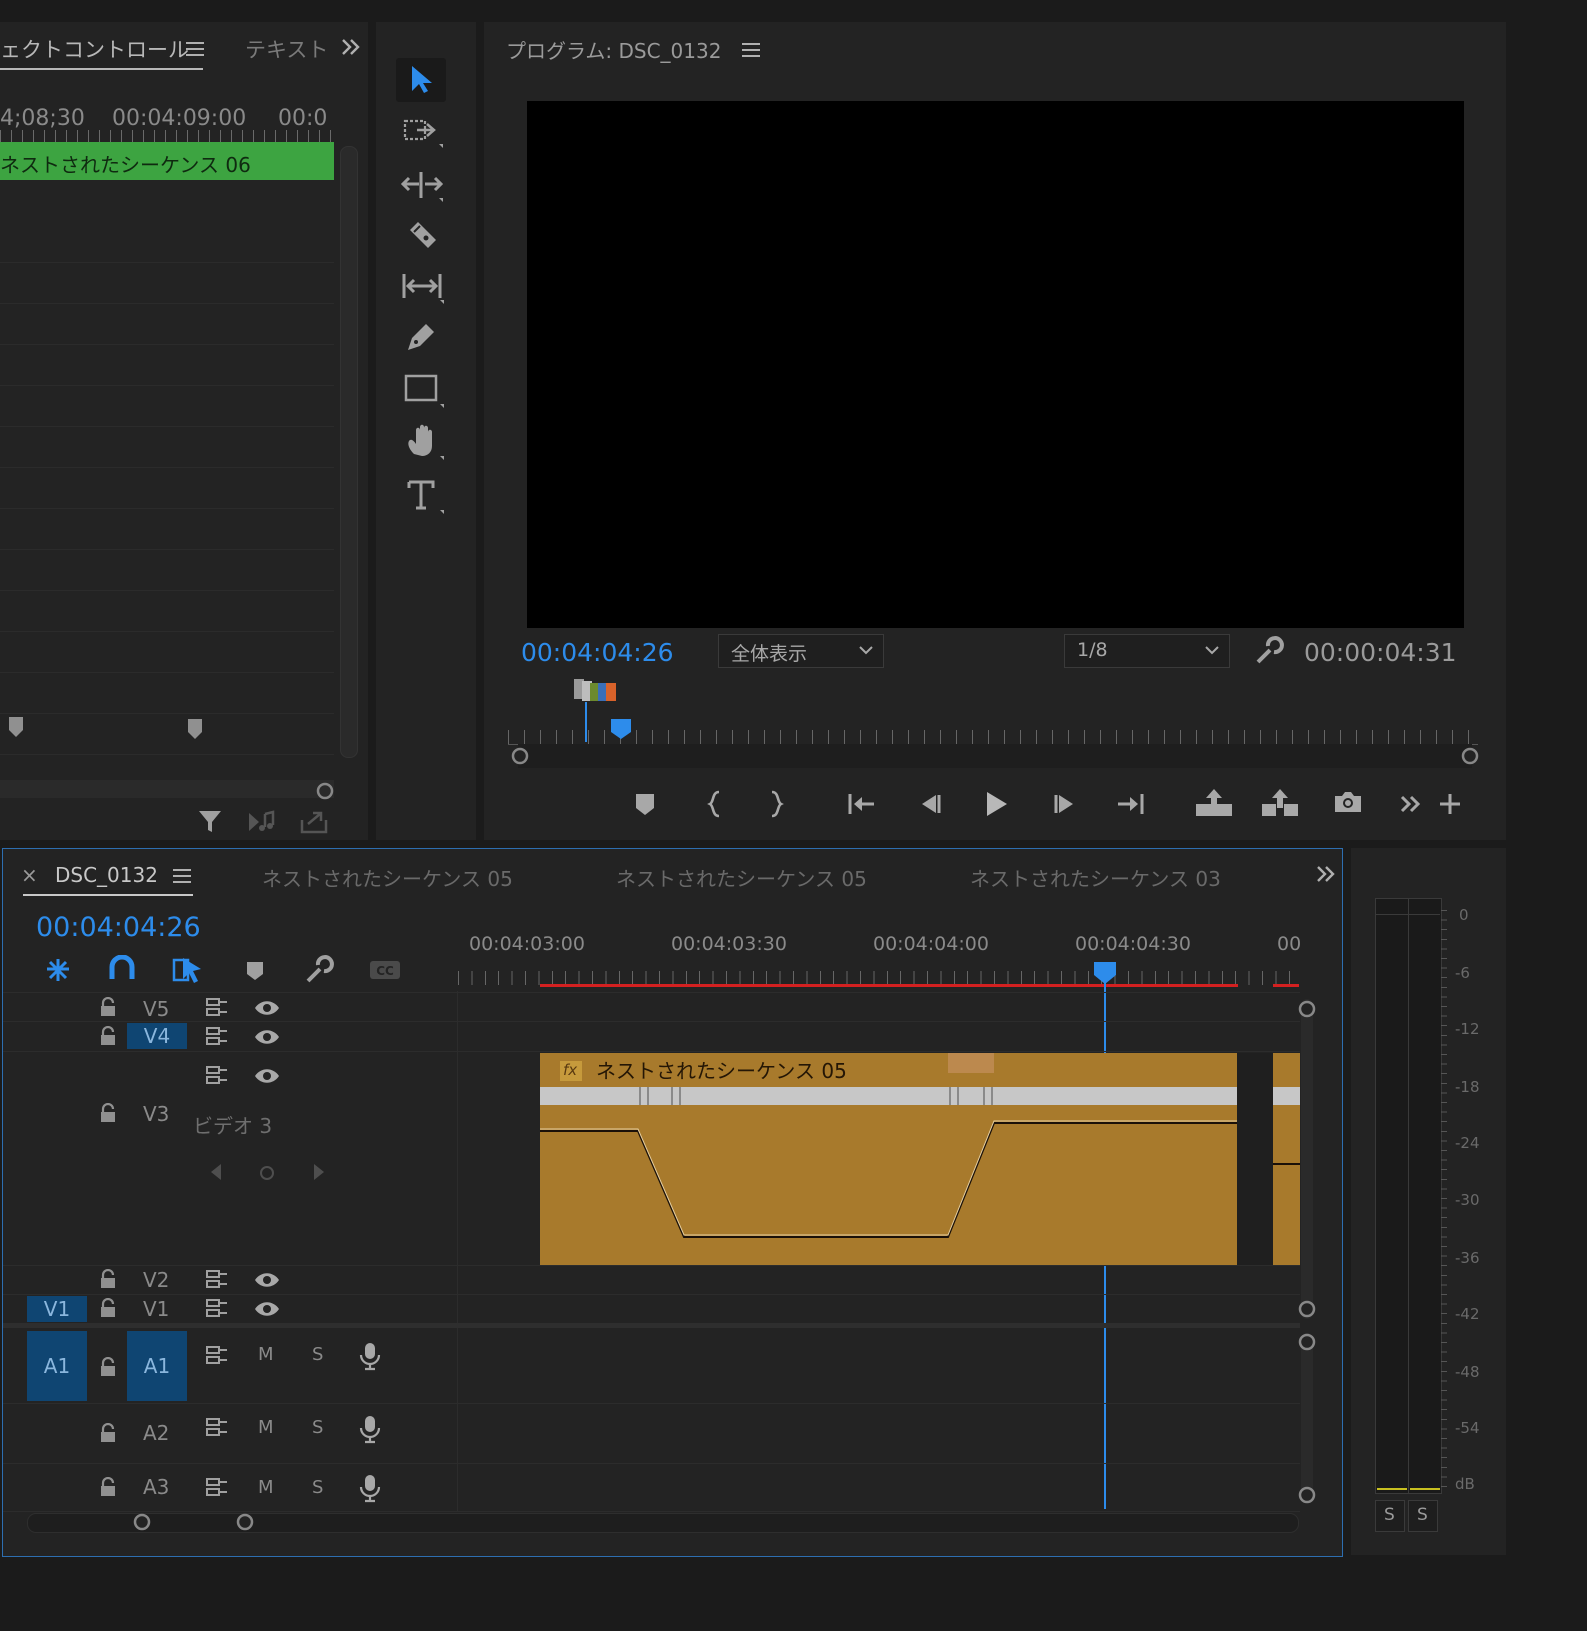 This screenshot has height=1631, width=1587. Describe the element at coordinates (156, 1487) in the screenshot. I see `track-id-a3: A3` at that location.